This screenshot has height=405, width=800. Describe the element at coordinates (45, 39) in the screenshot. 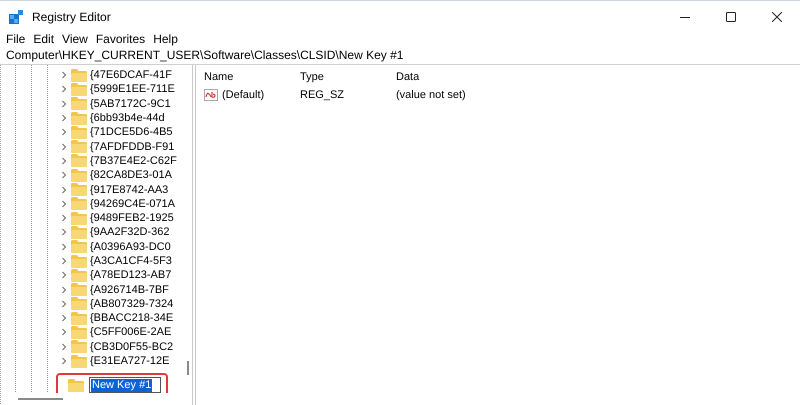

I see `menu-item: Edit` at that location.